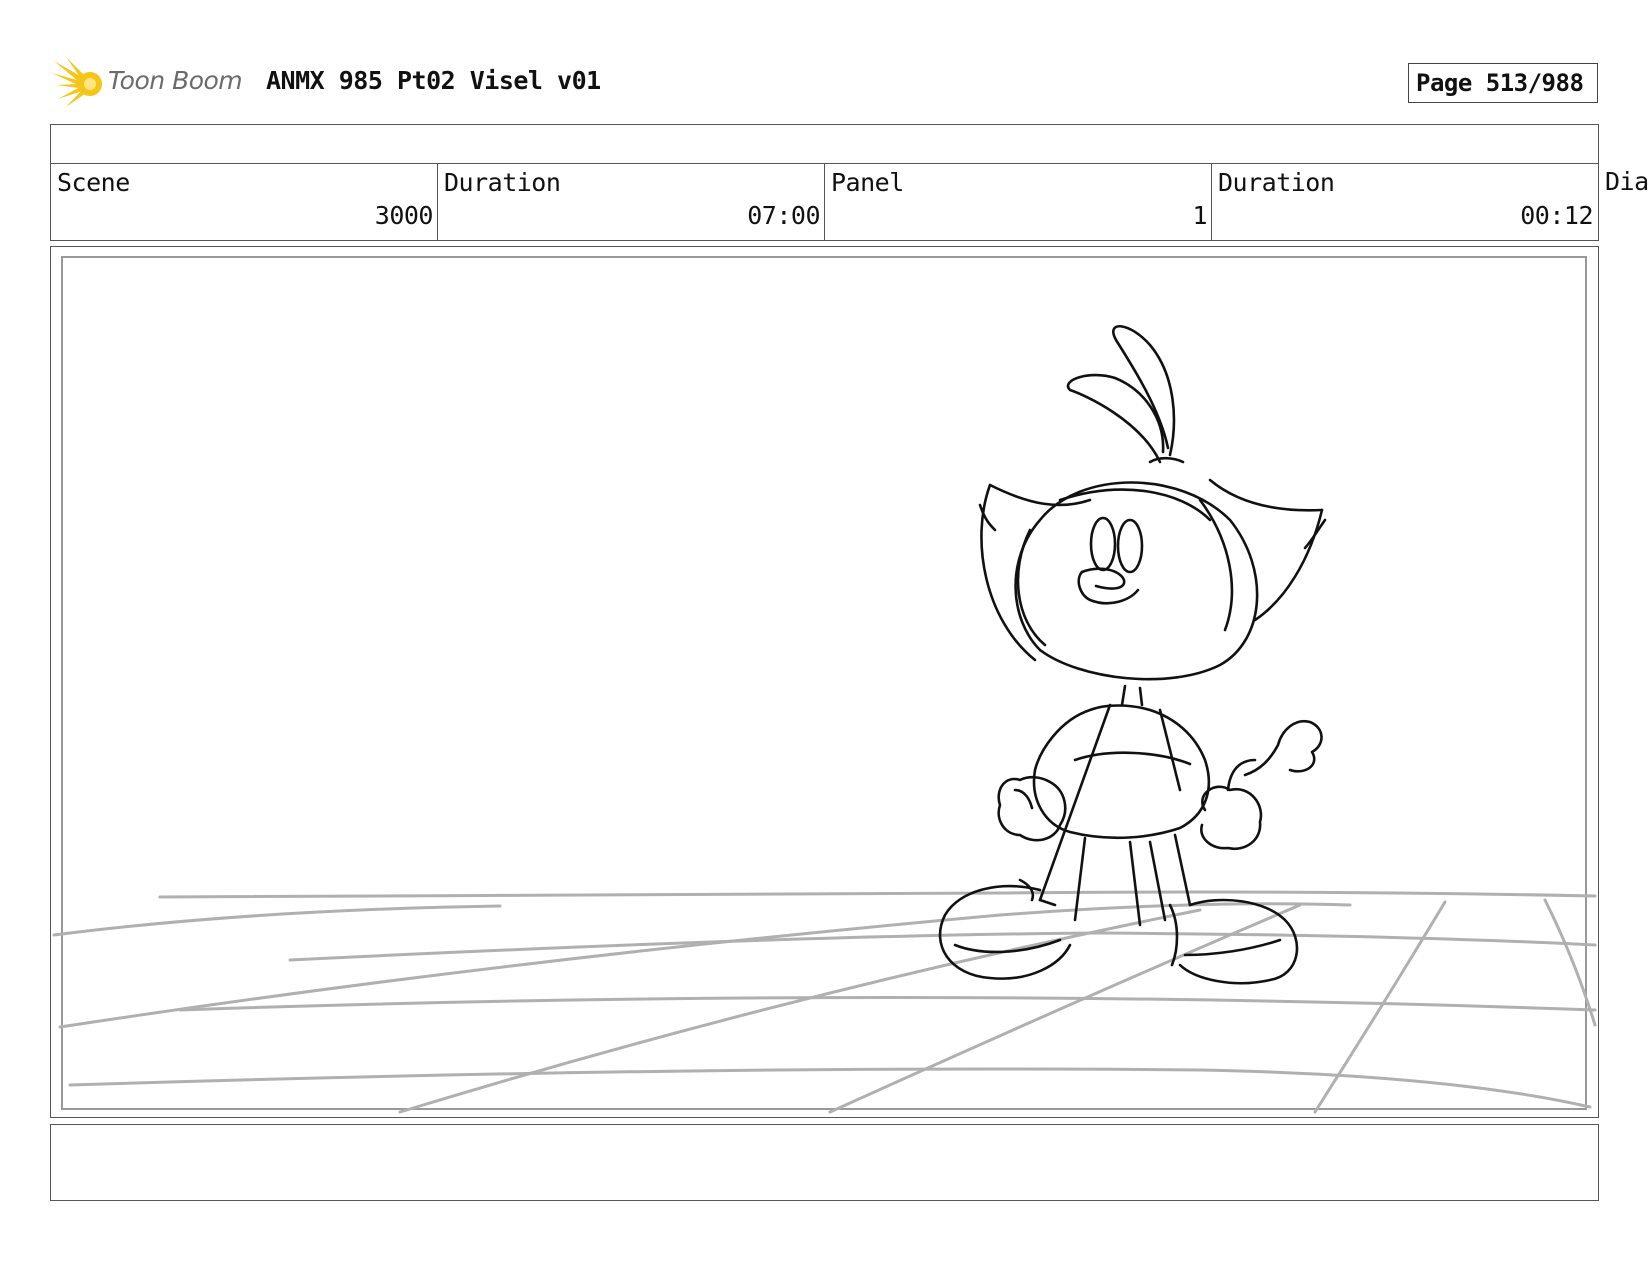 Image resolution: width=1650 pixels, height=1275 pixels. What do you see at coordinates (867, 182) in the screenshot?
I see `panel-label: Panel` at bounding box center [867, 182].